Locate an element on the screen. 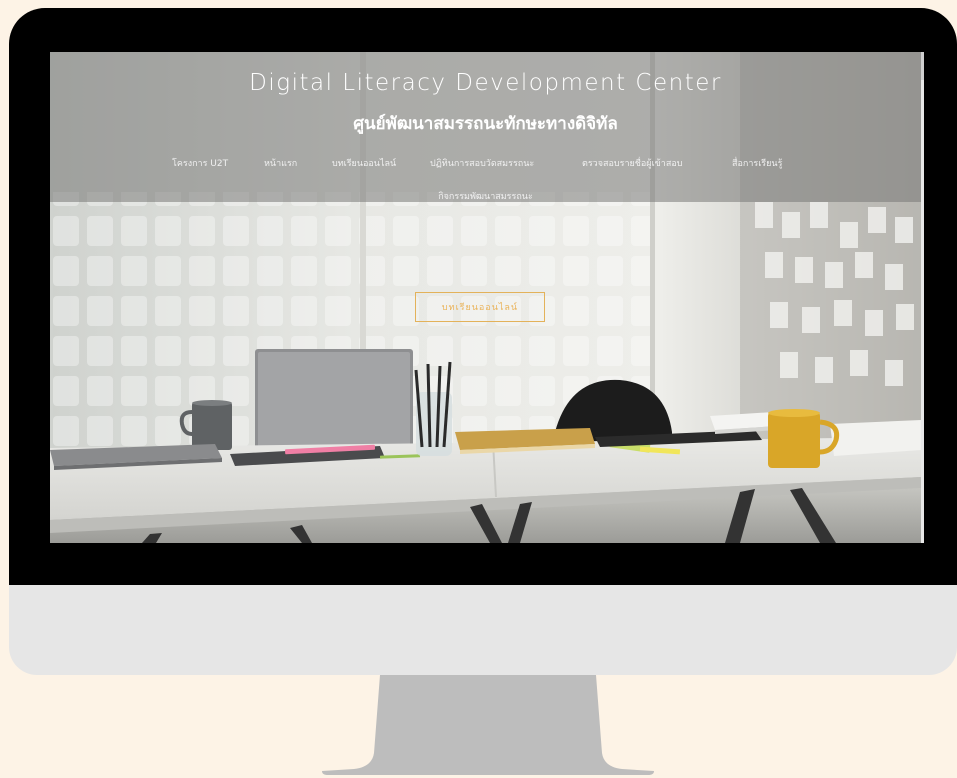 This screenshot has width=957, height=778. nav-item-online-lessons: บทเรียนออนไลน์ is located at coordinates (364, 163).